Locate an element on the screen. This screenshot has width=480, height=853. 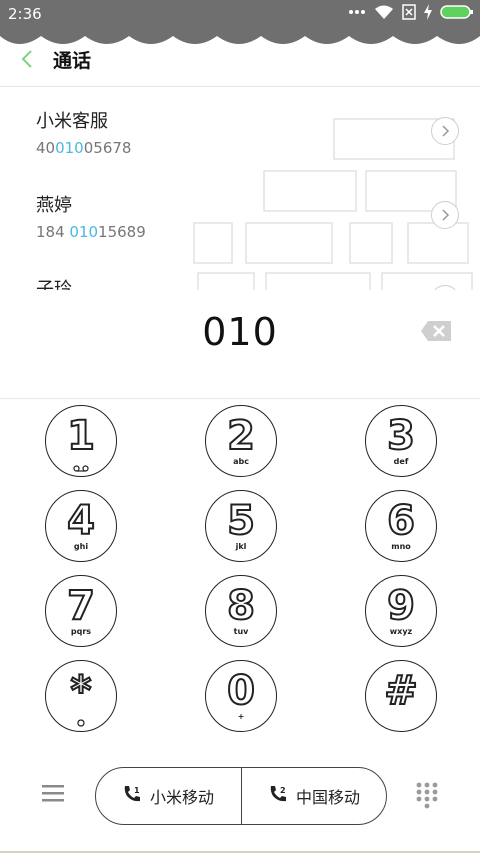
key-digit: 8 is located at coordinates (241, 606).